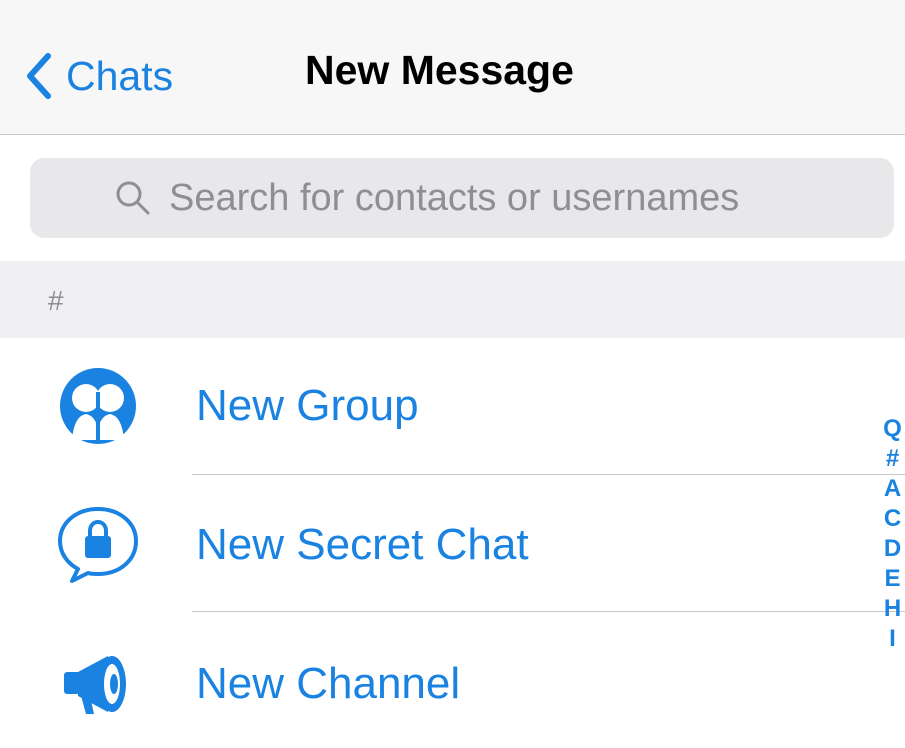 The height and width of the screenshot is (748, 905). I want to click on megaphone-icon, so click(95, 685).